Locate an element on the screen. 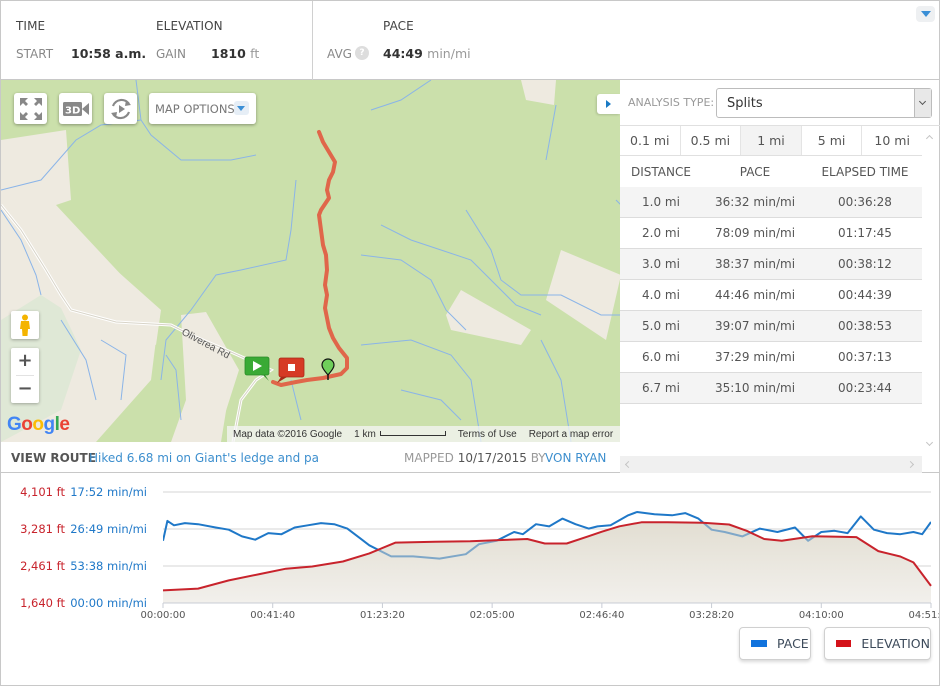 This screenshot has width=940, height=686. avg-pace-number: 44:49 is located at coordinates (403, 53).